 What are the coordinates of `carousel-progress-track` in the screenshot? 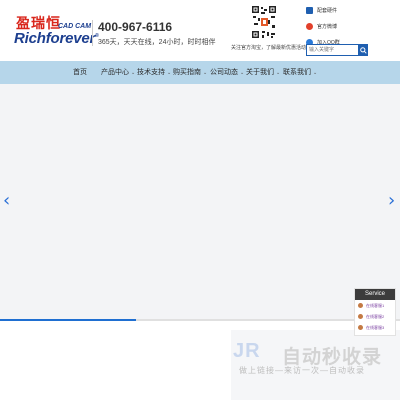 It's located at (200, 320).